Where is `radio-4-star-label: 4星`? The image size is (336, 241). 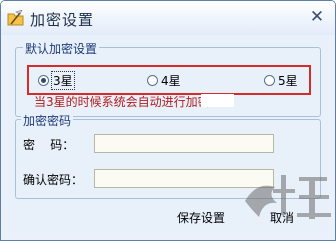
radio-4-star-label: 4星 is located at coordinates (171, 80).